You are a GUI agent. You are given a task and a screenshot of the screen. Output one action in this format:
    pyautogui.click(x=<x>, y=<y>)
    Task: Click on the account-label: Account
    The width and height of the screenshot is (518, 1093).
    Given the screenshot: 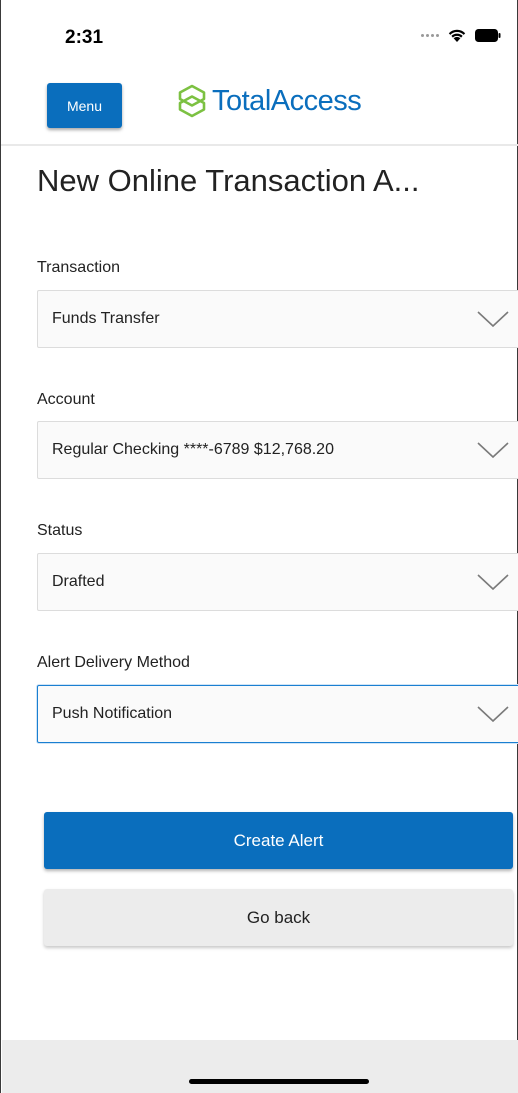 What is the action you would take?
    pyautogui.click(x=66, y=399)
    